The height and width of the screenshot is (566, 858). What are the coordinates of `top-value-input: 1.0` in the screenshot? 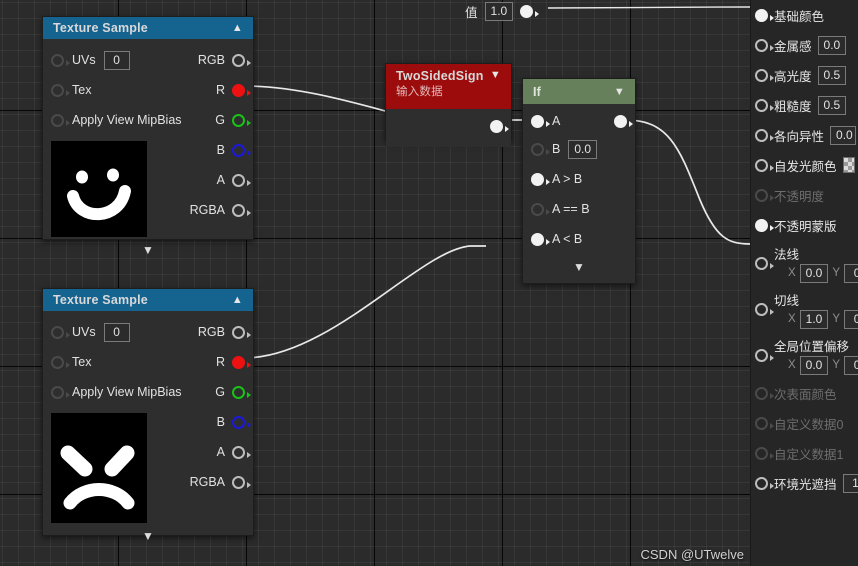 It's located at (499, 11).